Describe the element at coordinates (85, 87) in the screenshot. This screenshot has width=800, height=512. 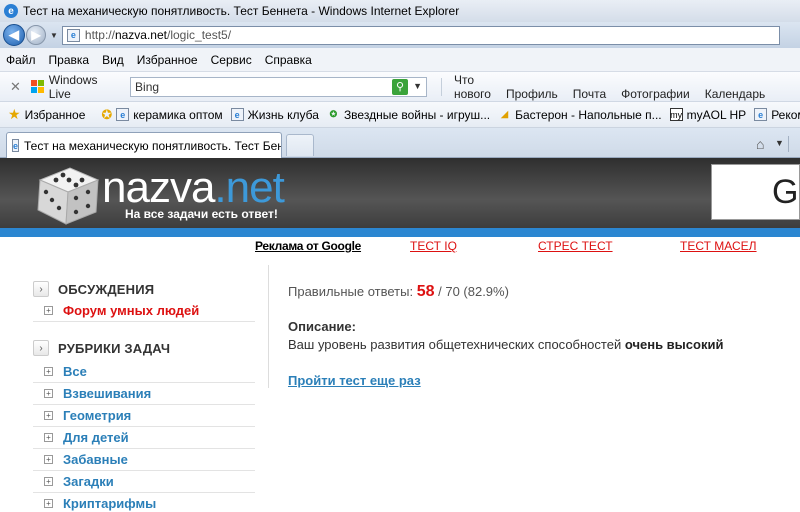
I see `windows-live-link: Windows Live` at that location.